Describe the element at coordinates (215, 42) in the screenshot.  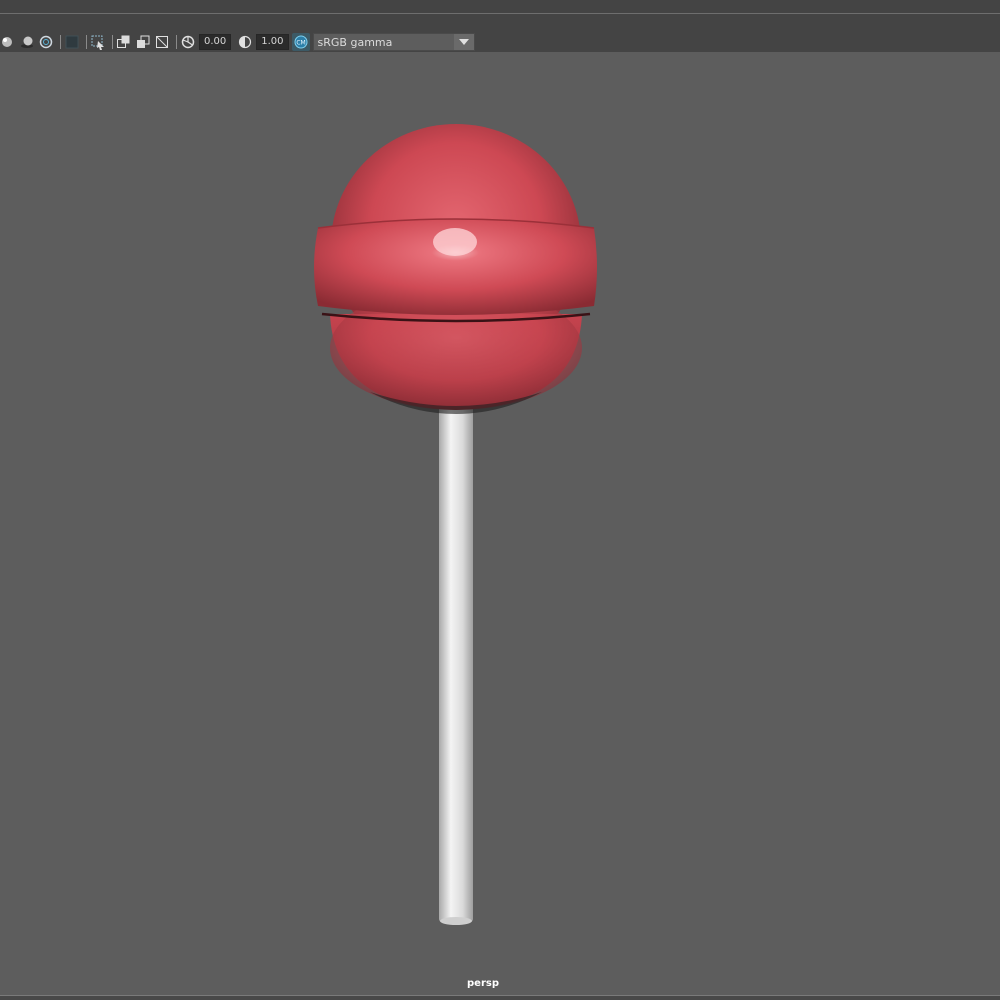
I see `exposure-field: 0.00` at that location.